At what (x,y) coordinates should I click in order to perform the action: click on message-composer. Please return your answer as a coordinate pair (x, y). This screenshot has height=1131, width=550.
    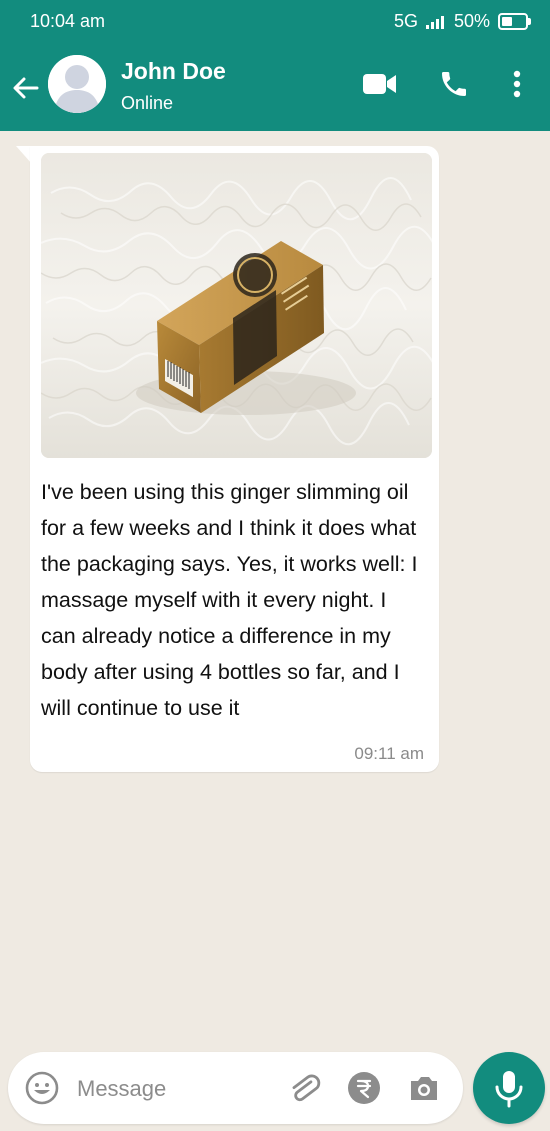
    Looking at the image, I should click on (235, 1089).